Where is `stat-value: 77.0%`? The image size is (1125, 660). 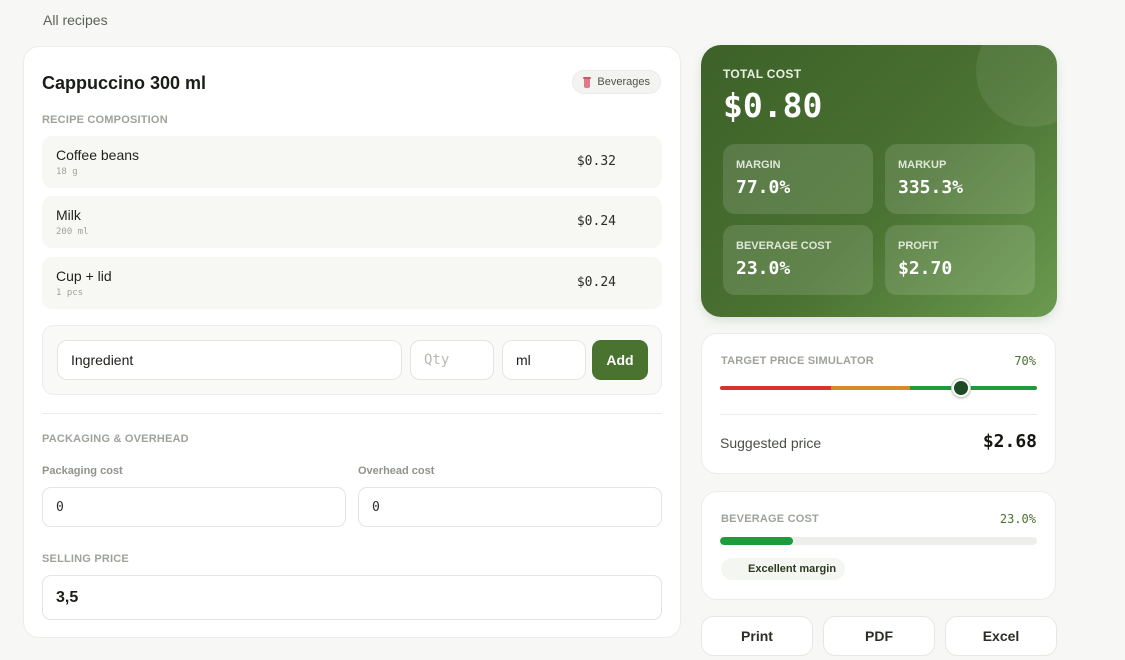 stat-value: 77.0% is located at coordinates (763, 187).